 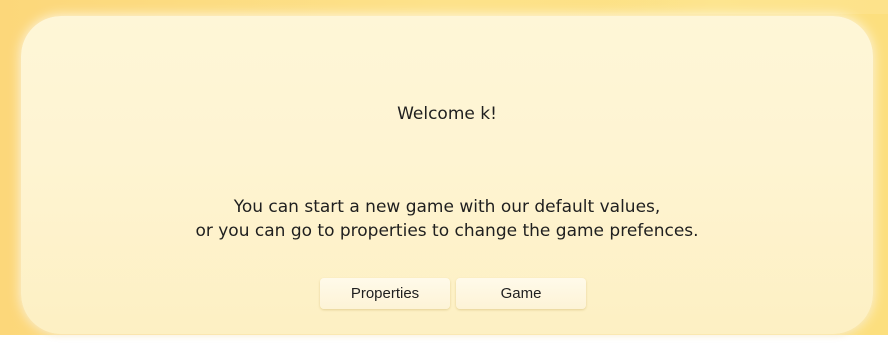 I want to click on background-bottom-strip, so click(x=444, y=340).